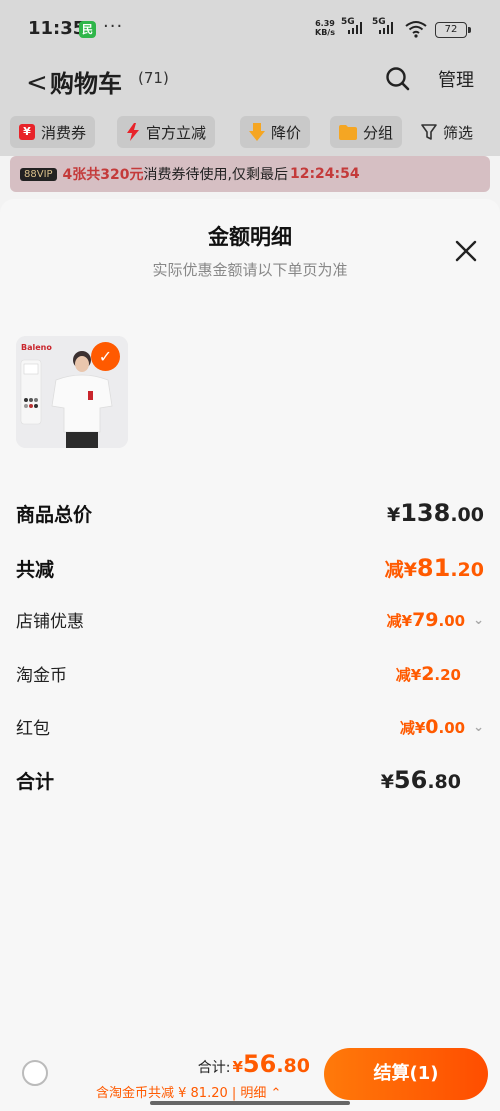  I want to click on filter-group-label: 分组, so click(378, 132).